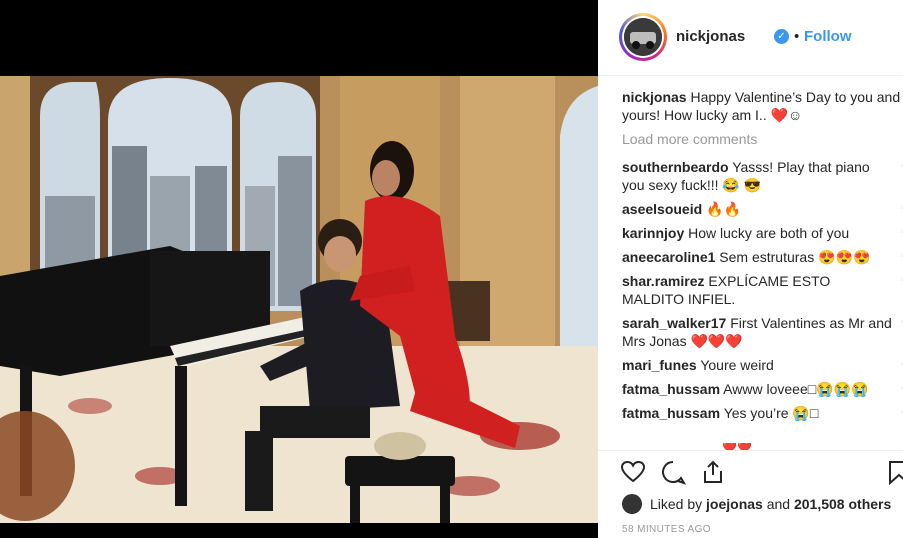 The image size is (903, 538). Describe the element at coordinates (666, 529) in the screenshot. I see `post-timestamp: 58 MINUTES AGO` at that location.